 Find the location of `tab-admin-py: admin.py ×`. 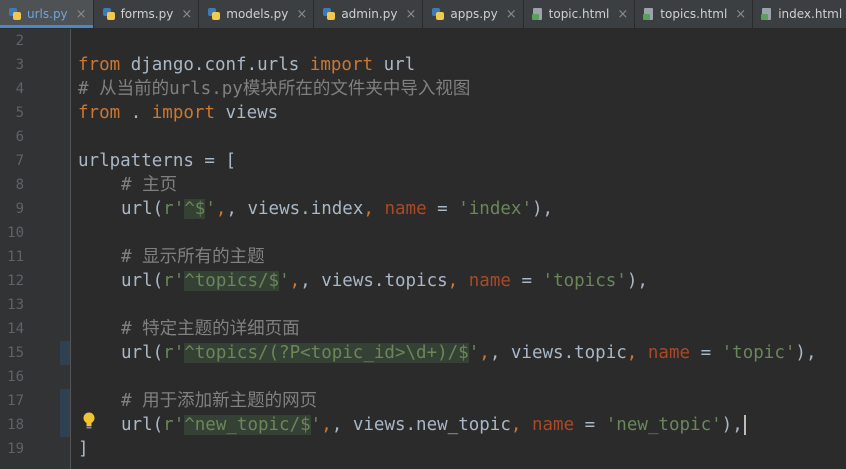

tab-admin-py: admin.py × is located at coordinates (369, 14).